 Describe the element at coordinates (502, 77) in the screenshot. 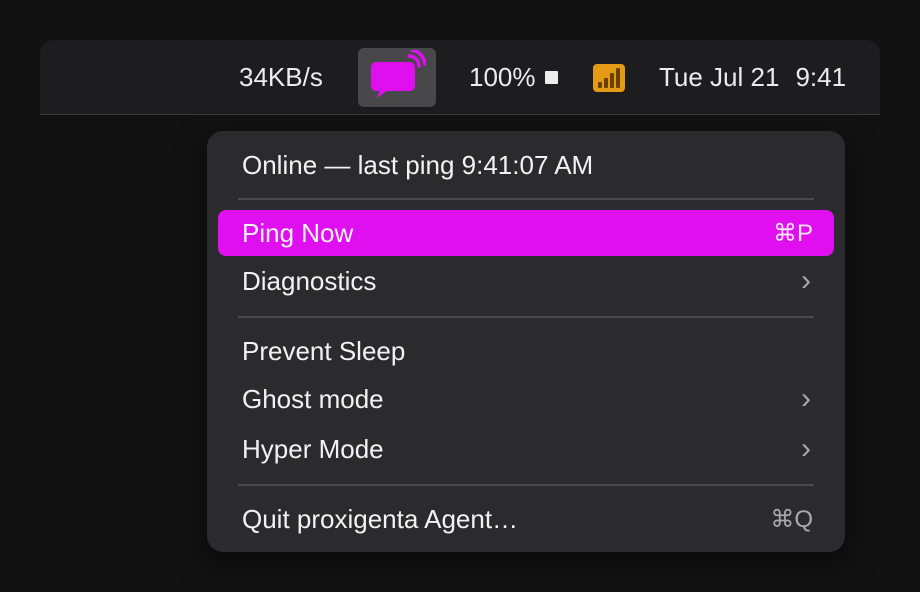

I see `battery-percent-text: 100%` at that location.